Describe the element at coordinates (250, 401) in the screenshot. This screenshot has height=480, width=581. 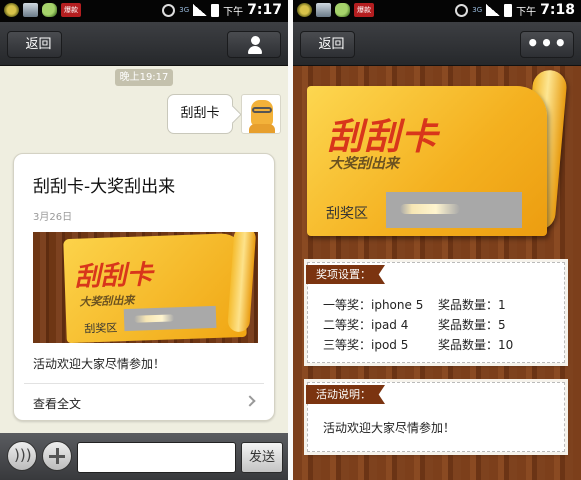
I see `chevron-right-icon` at that location.